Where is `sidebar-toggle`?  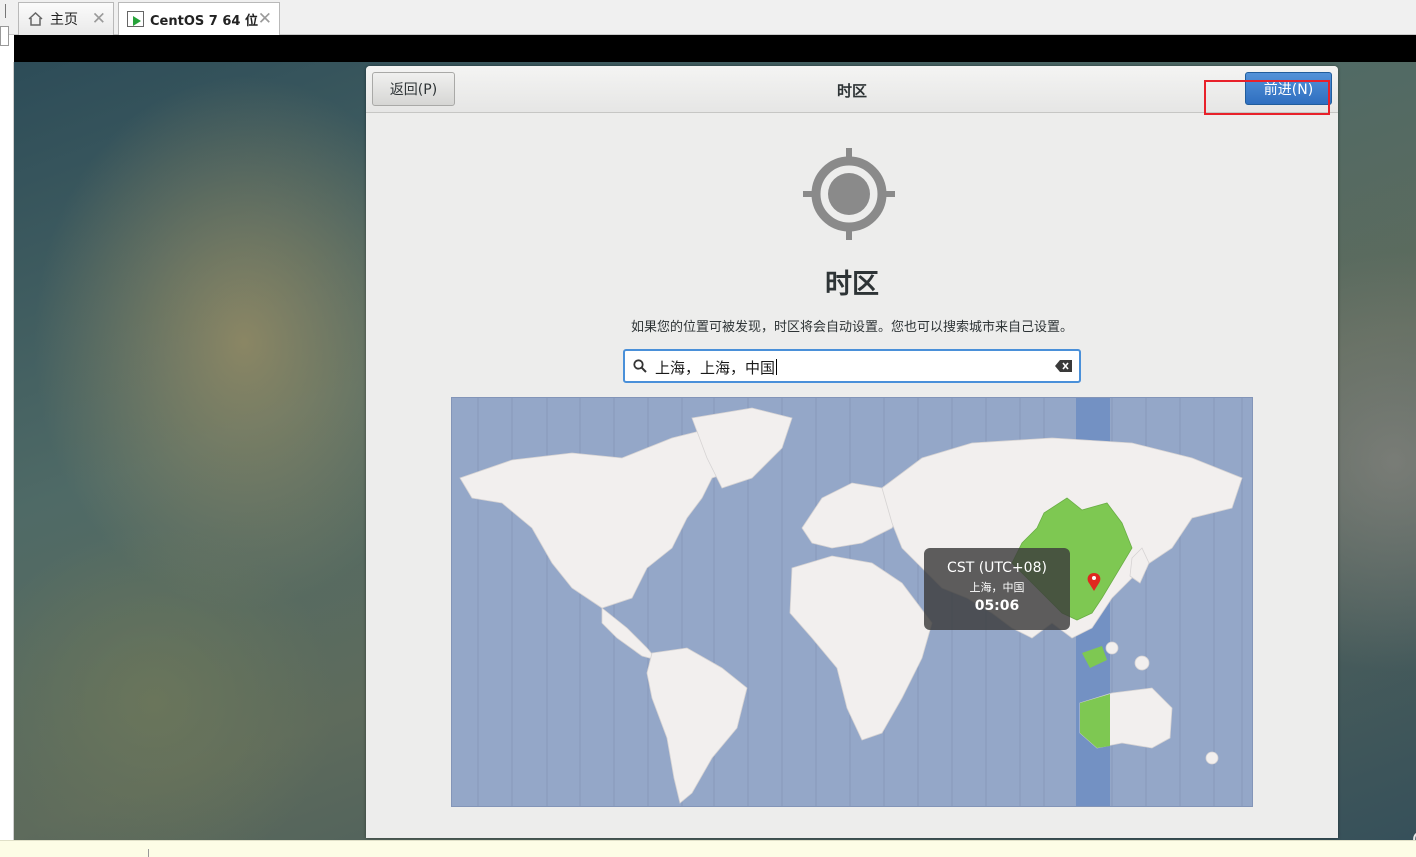
sidebar-toggle is located at coordinates (6, 25).